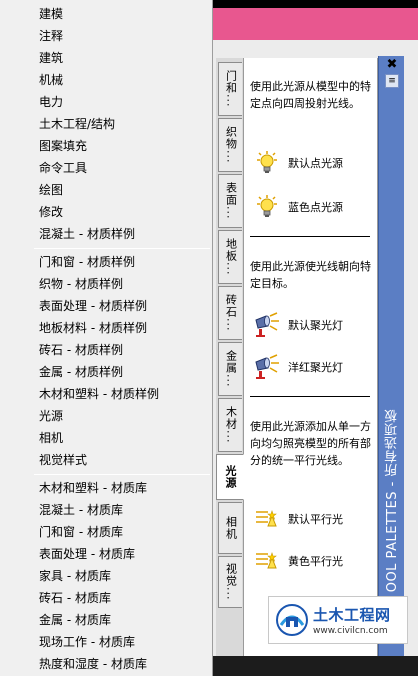 Image resolution: width=418 pixels, height=676 pixels. I want to click on close-icon: ✖, so click(392, 65).